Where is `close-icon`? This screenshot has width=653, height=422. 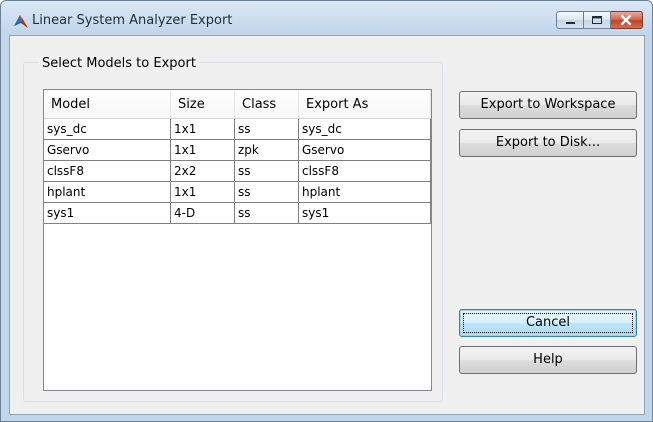 close-icon is located at coordinates (626, 20).